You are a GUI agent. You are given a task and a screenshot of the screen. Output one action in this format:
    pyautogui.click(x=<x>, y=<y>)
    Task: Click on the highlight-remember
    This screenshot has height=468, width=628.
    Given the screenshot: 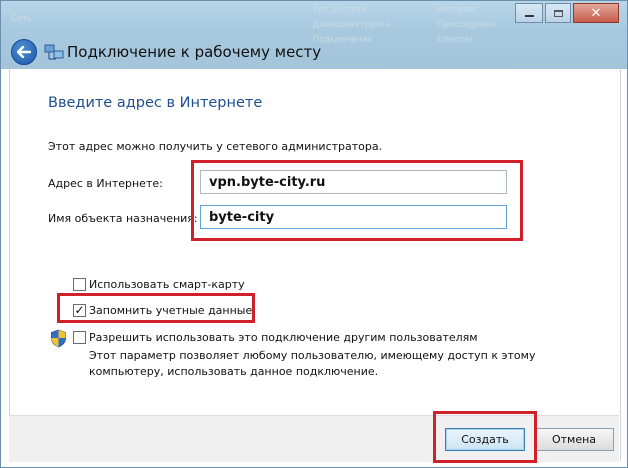 What is the action you would take?
    pyautogui.click(x=156, y=308)
    